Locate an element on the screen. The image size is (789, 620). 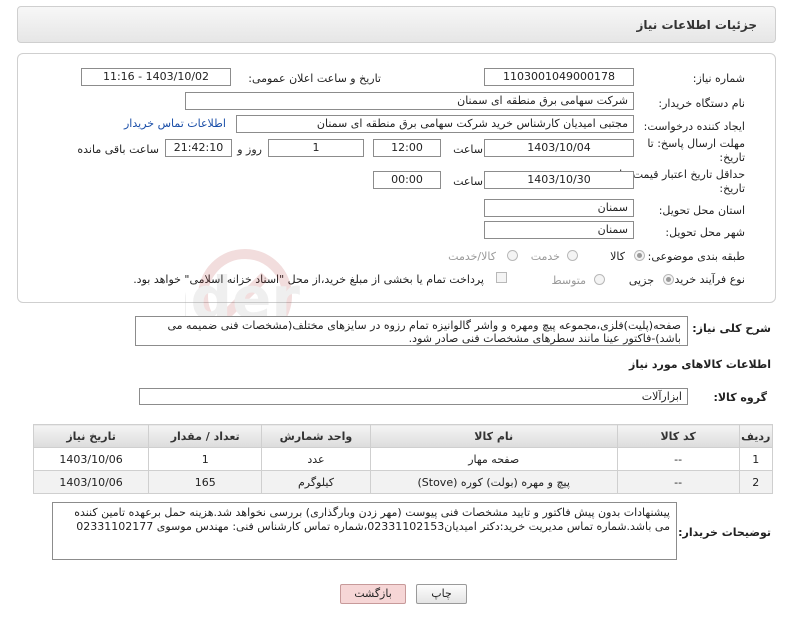
page-header: جزئیات اطلاعات نیاز is located at coordinates (396, 24).